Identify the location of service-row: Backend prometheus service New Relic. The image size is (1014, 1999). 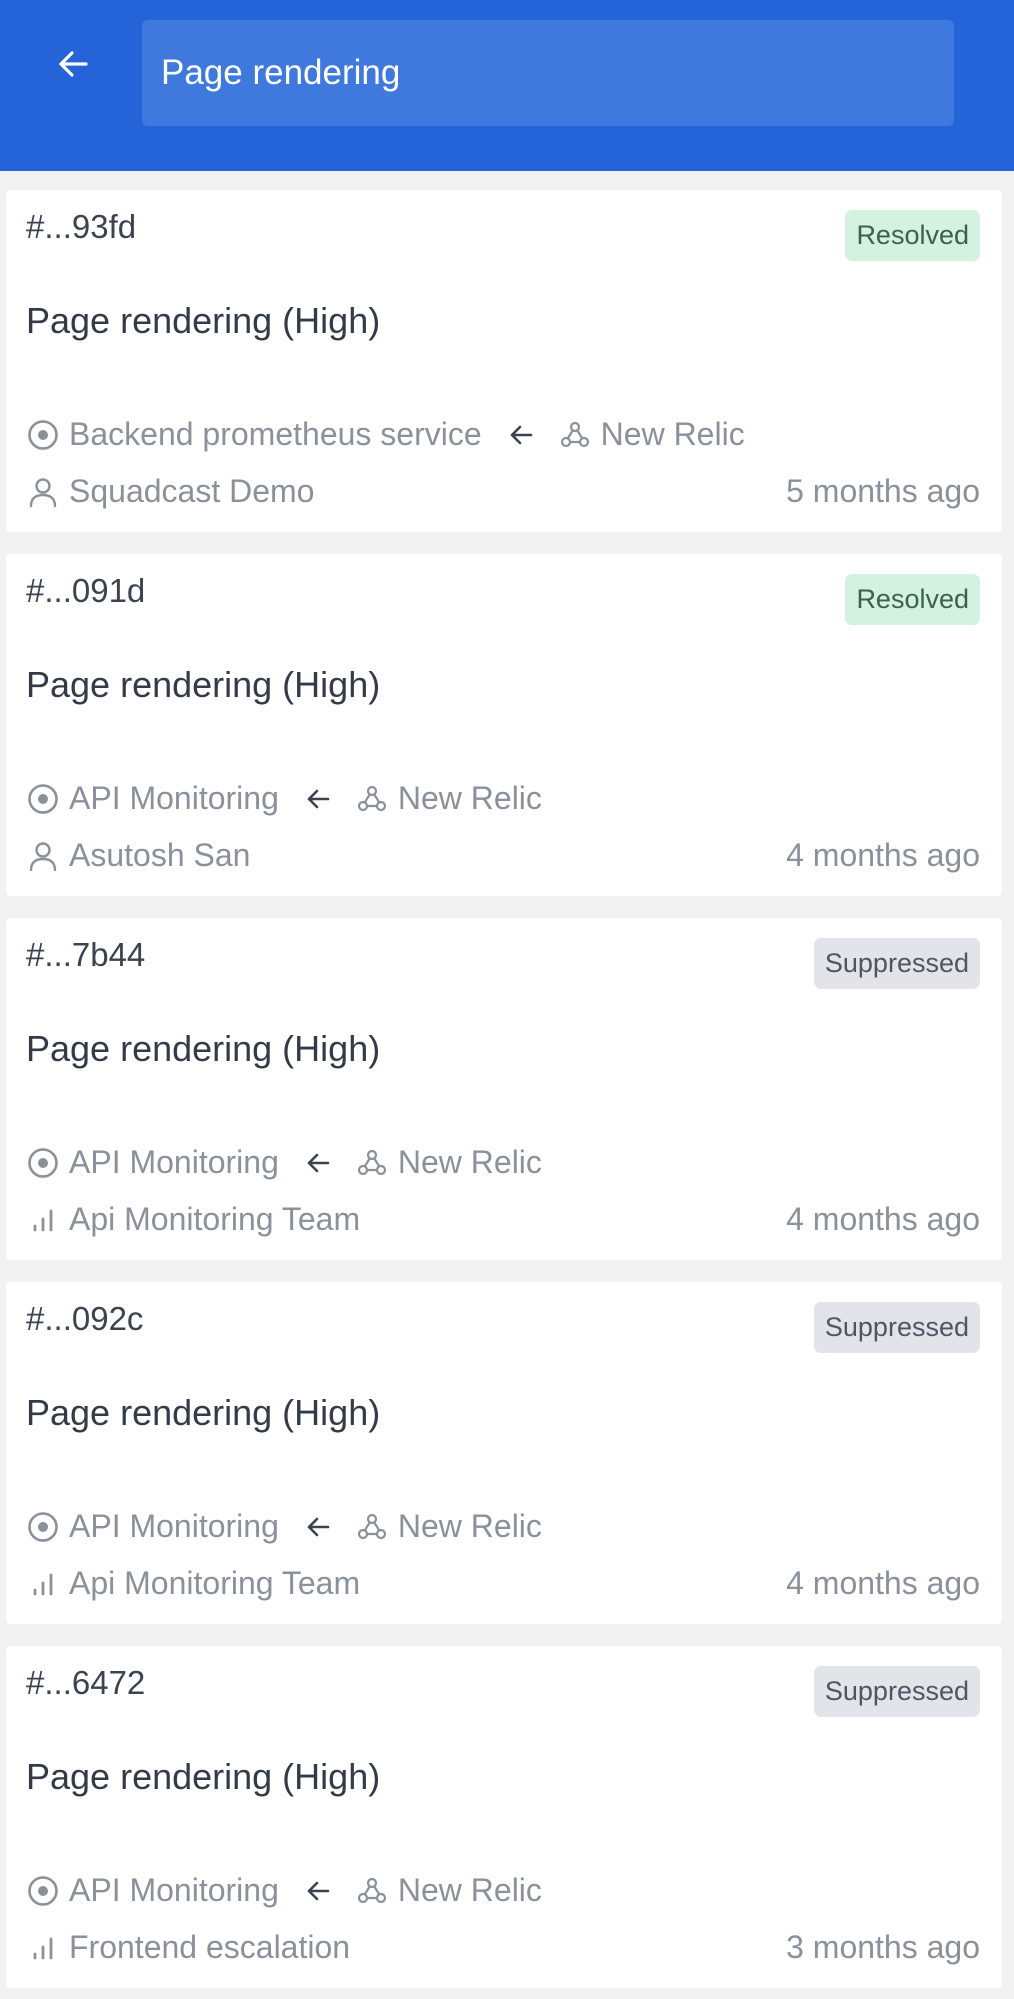
(385, 434).